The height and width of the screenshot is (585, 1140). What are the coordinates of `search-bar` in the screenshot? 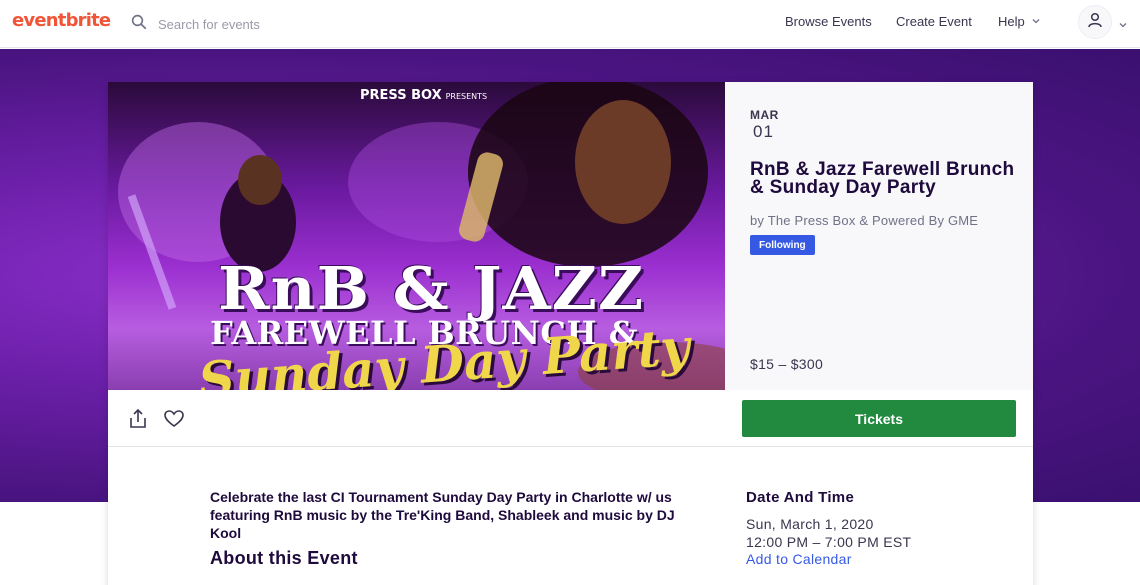 It's located at (294, 24).